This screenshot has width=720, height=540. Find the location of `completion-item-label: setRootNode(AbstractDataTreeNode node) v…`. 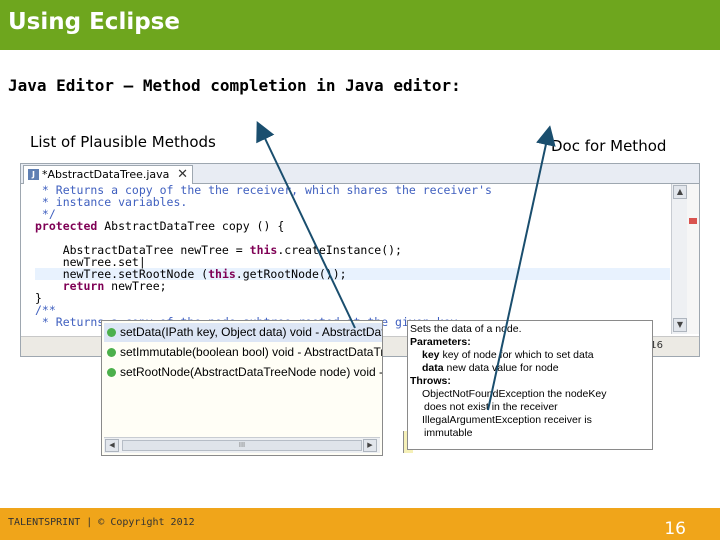

completion-item-label: setRootNode(AbstractDataTreeNode node) v… is located at coordinates (251, 372).